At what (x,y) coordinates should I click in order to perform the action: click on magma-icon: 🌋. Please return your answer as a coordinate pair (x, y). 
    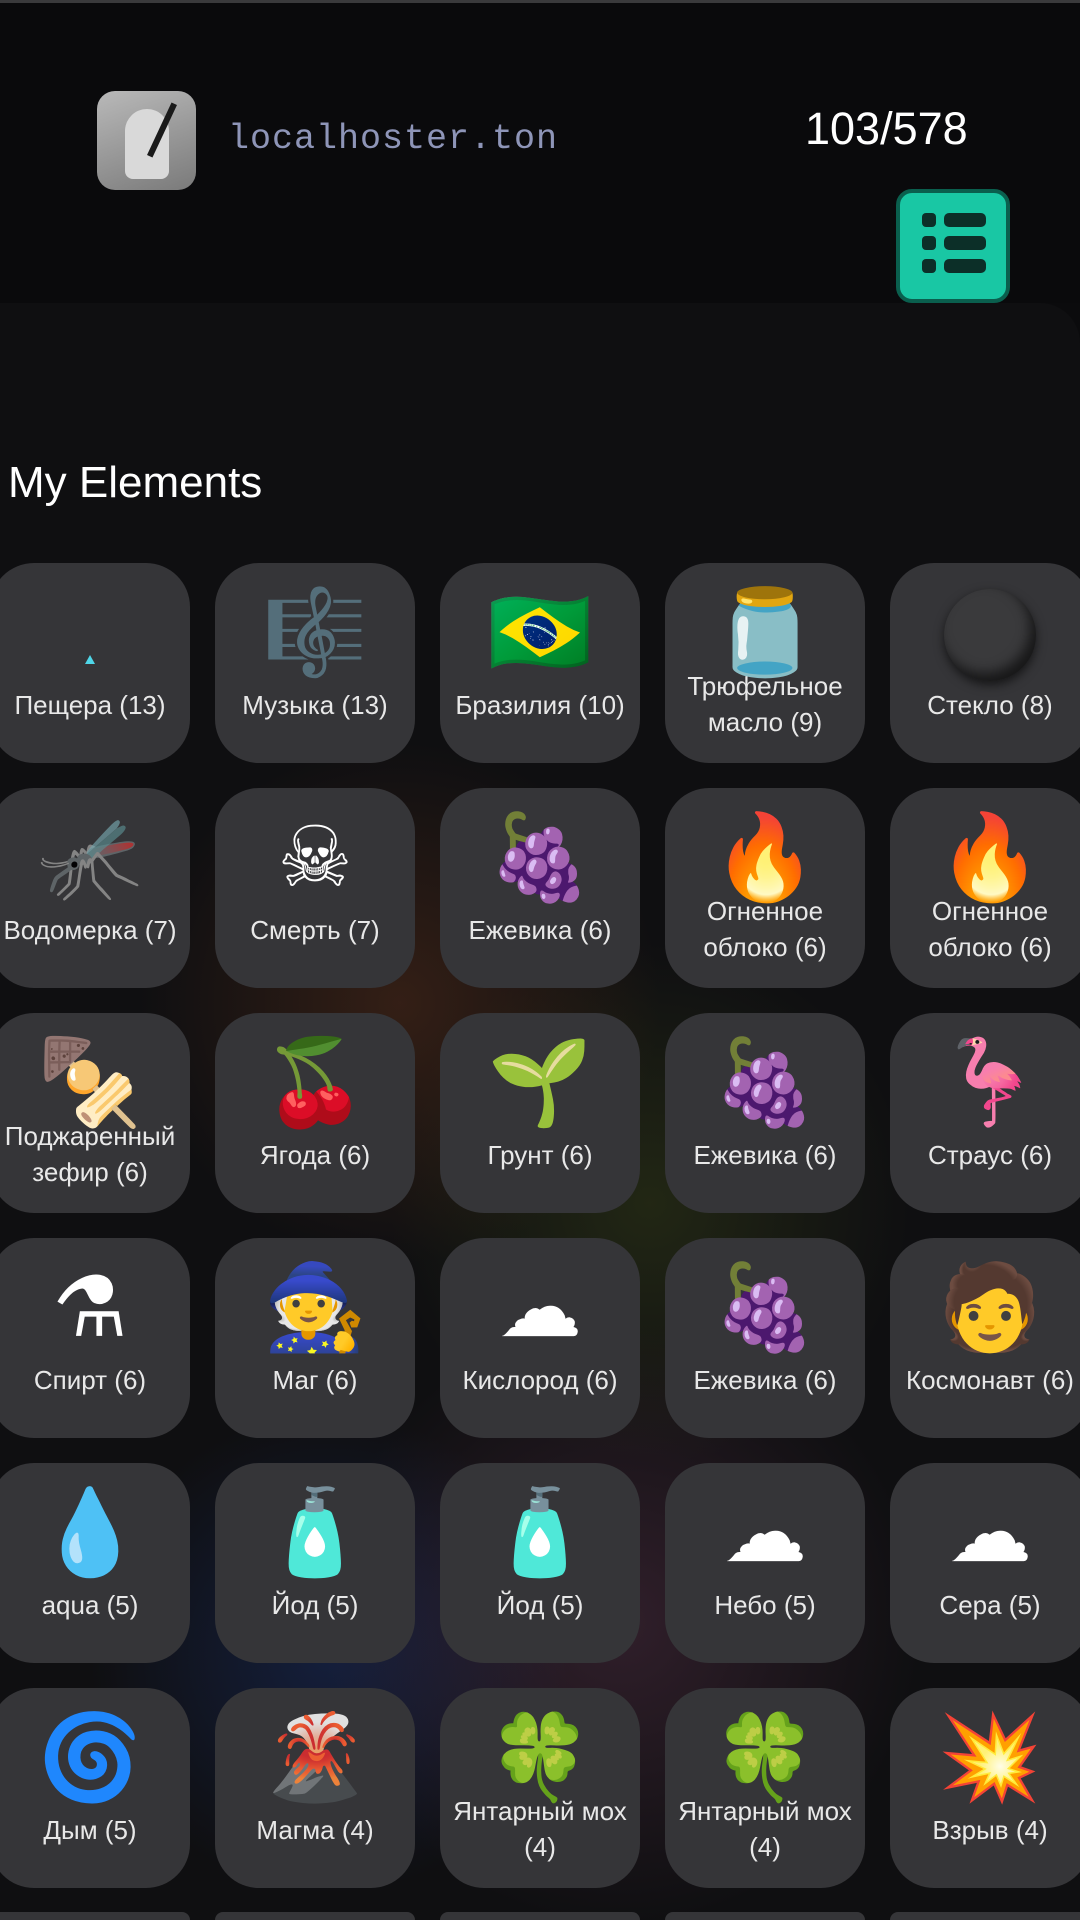
    Looking at the image, I should click on (315, 1757).